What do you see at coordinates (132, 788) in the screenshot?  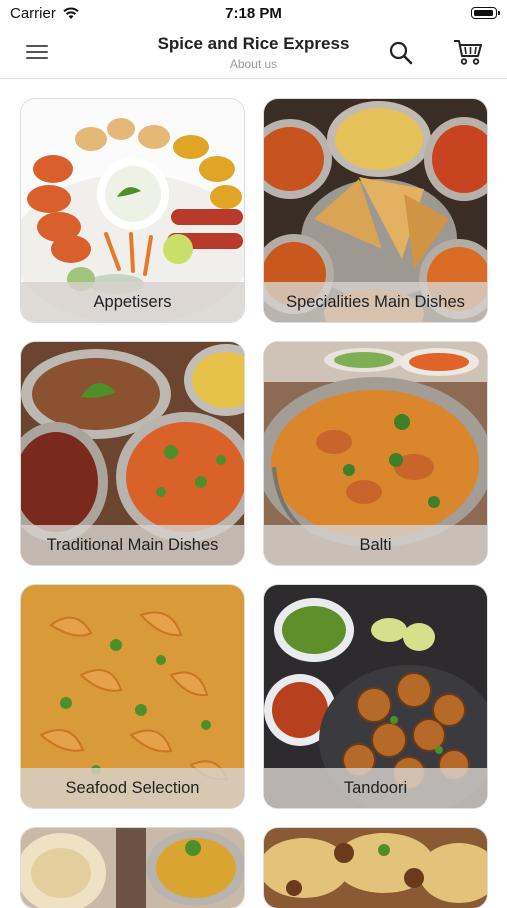 I see `category-label: Seafood Selection` at bounding box center [132, 788].